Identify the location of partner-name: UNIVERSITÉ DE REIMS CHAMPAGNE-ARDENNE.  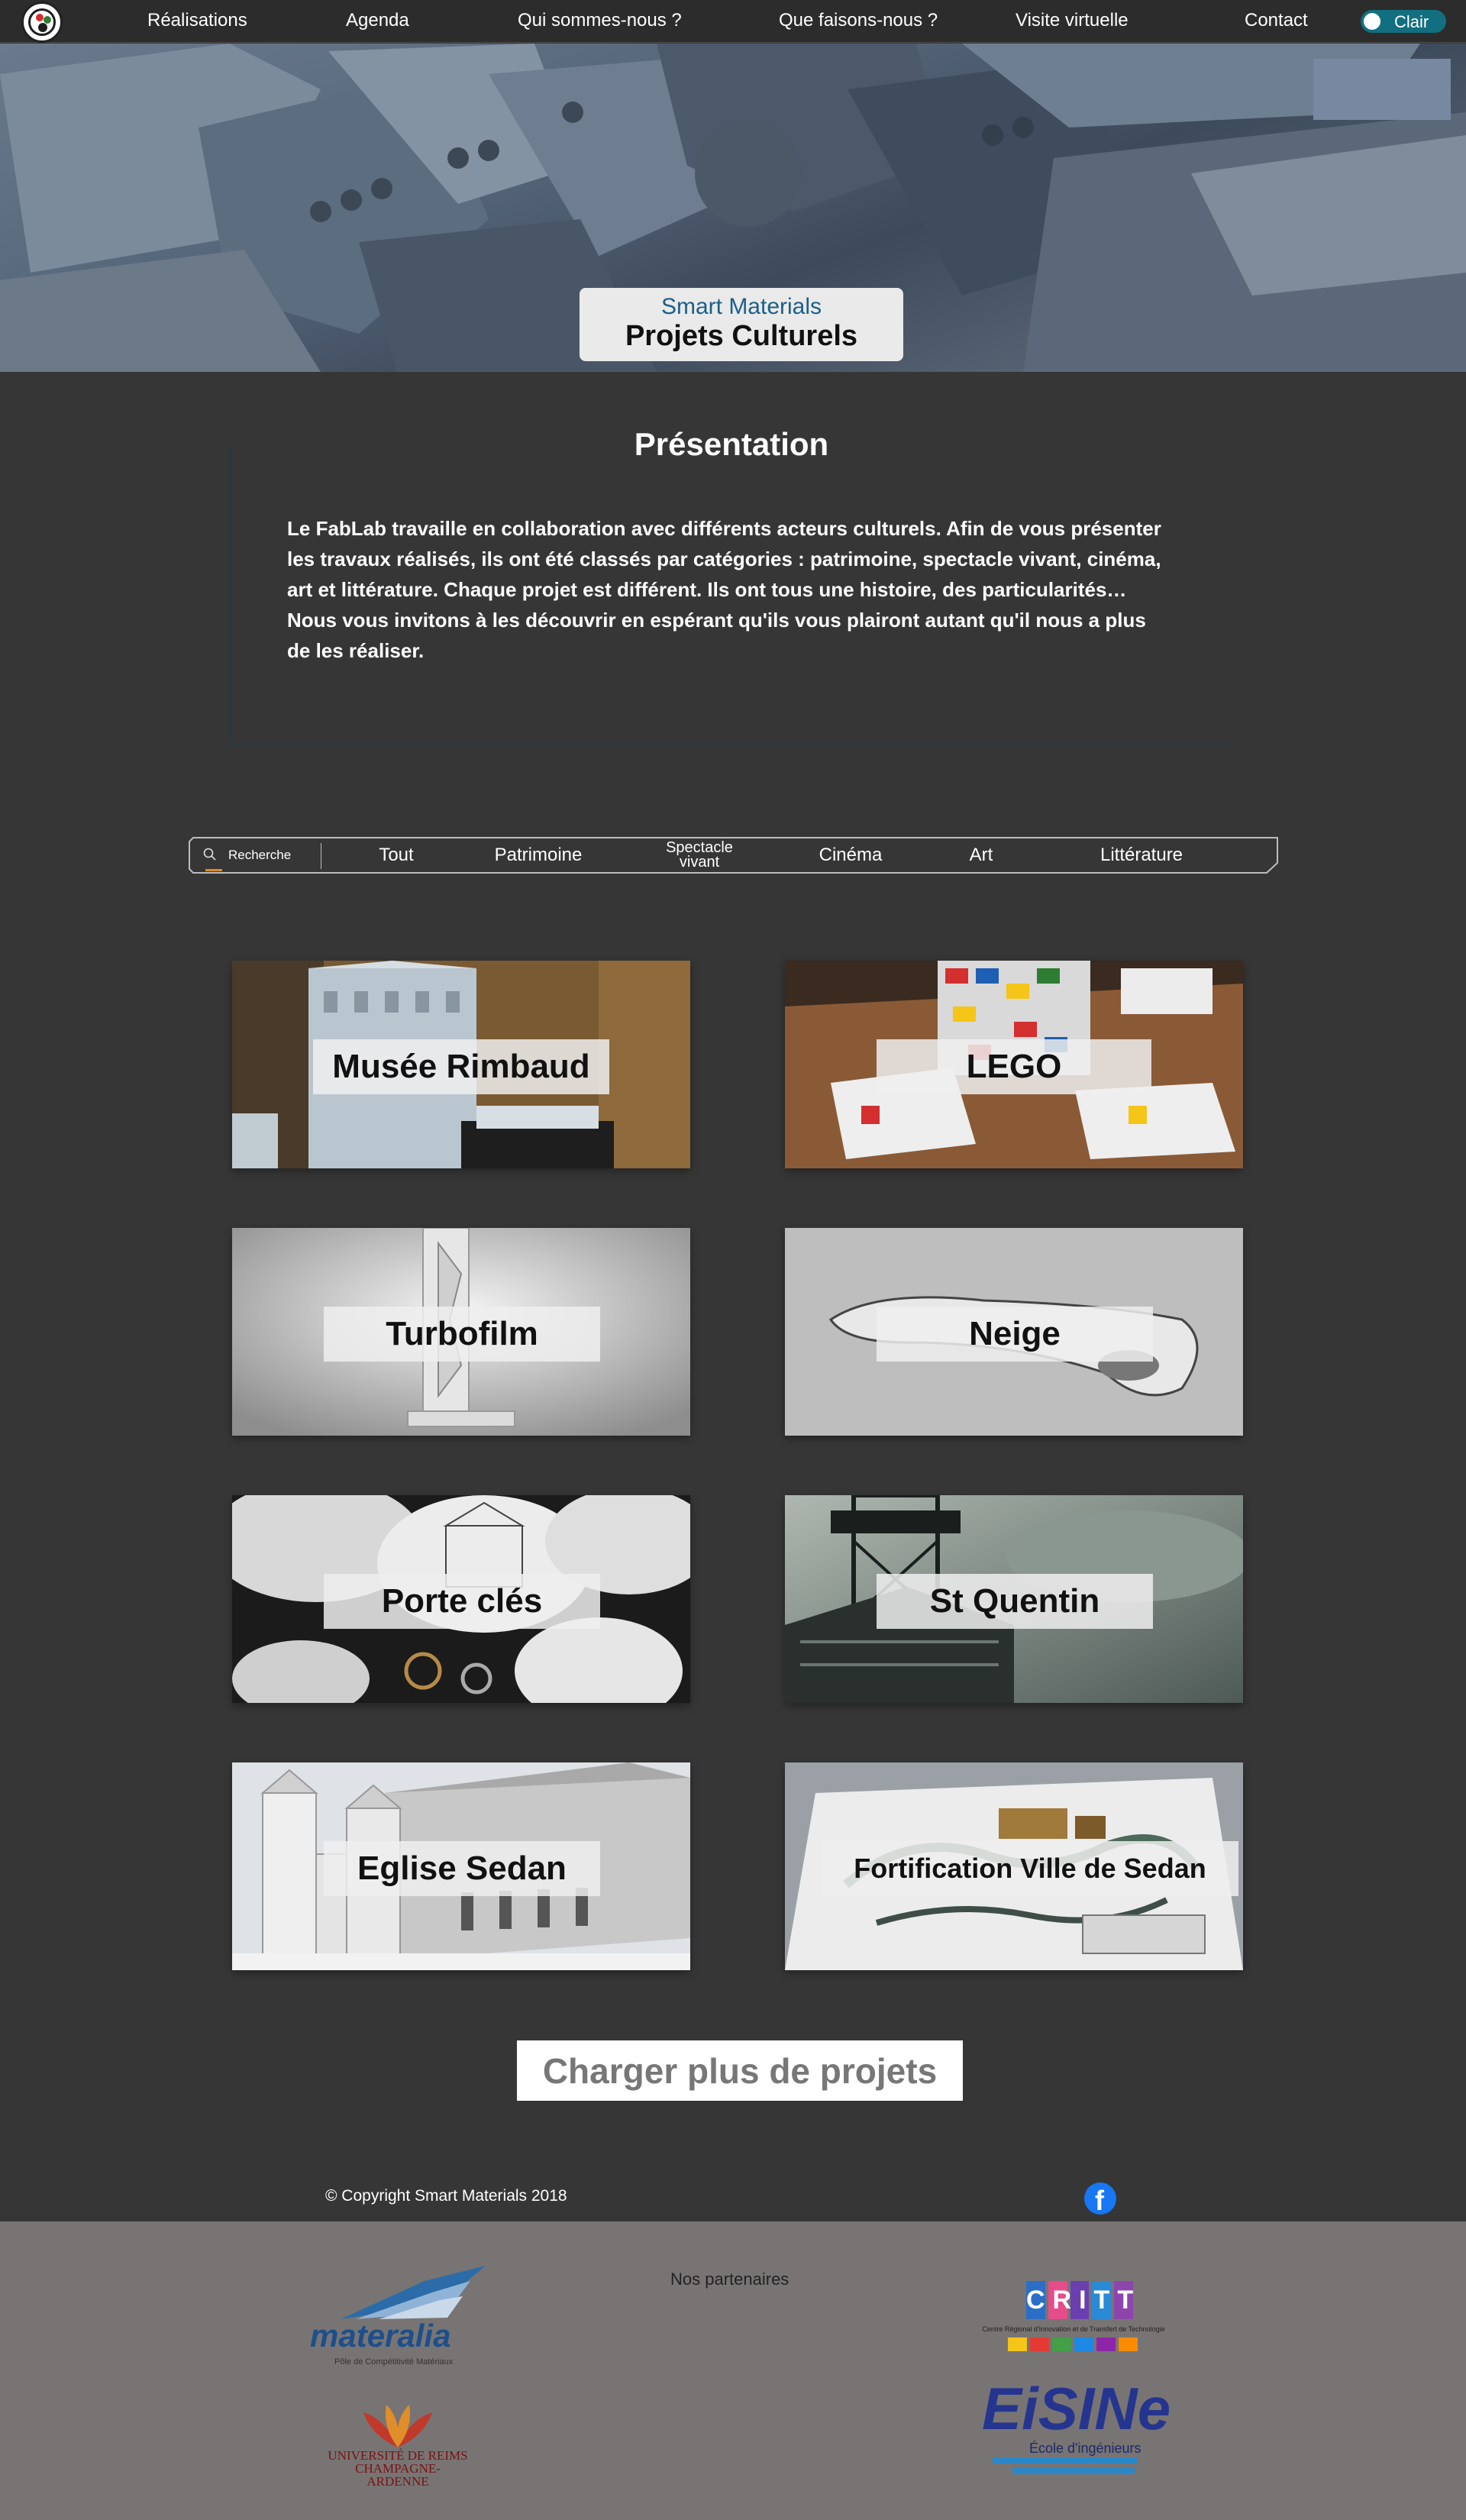
(398, 2468).